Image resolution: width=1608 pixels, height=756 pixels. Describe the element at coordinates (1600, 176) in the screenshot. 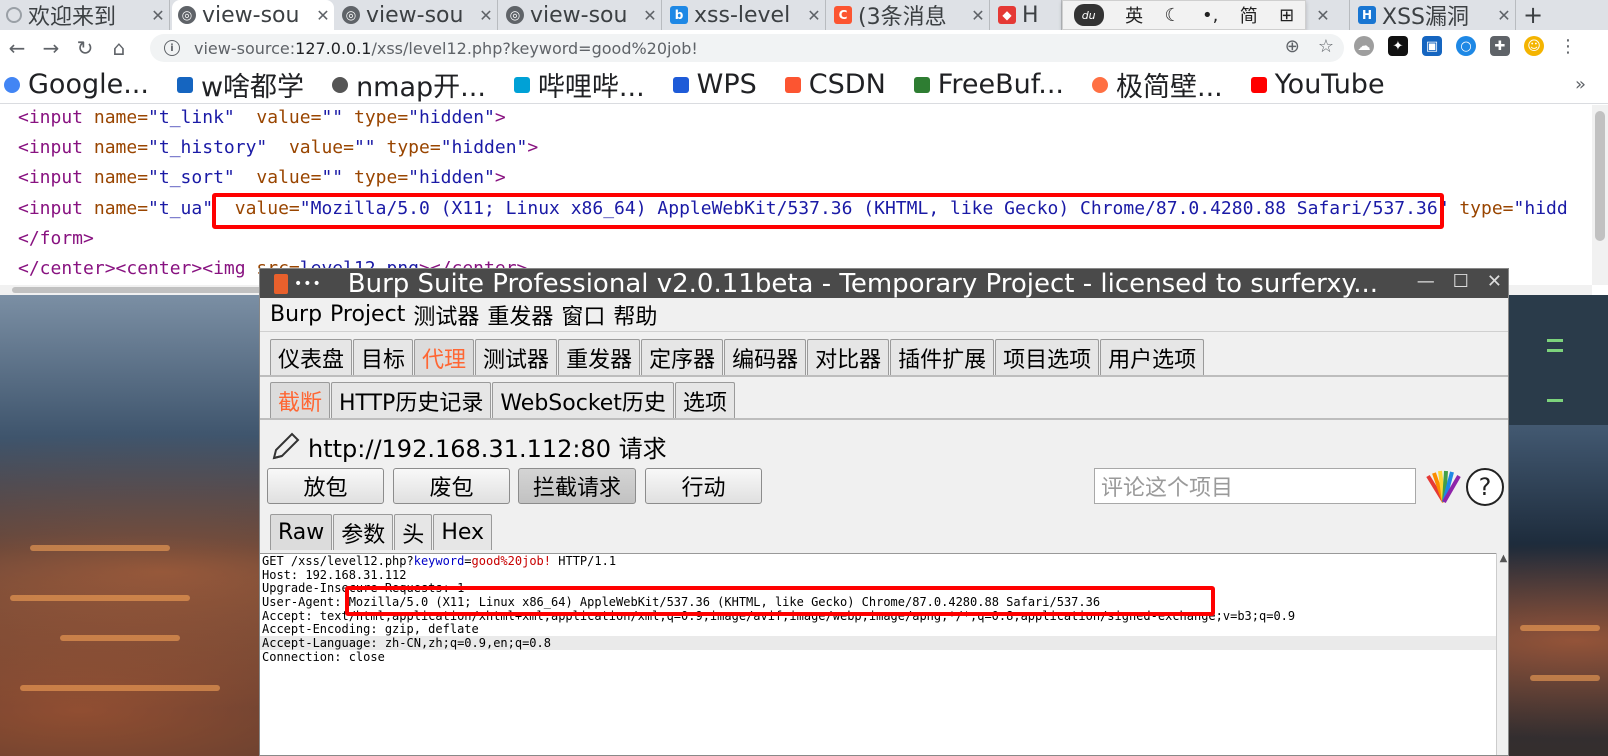

I see `scrollbar-thumb` at that location.